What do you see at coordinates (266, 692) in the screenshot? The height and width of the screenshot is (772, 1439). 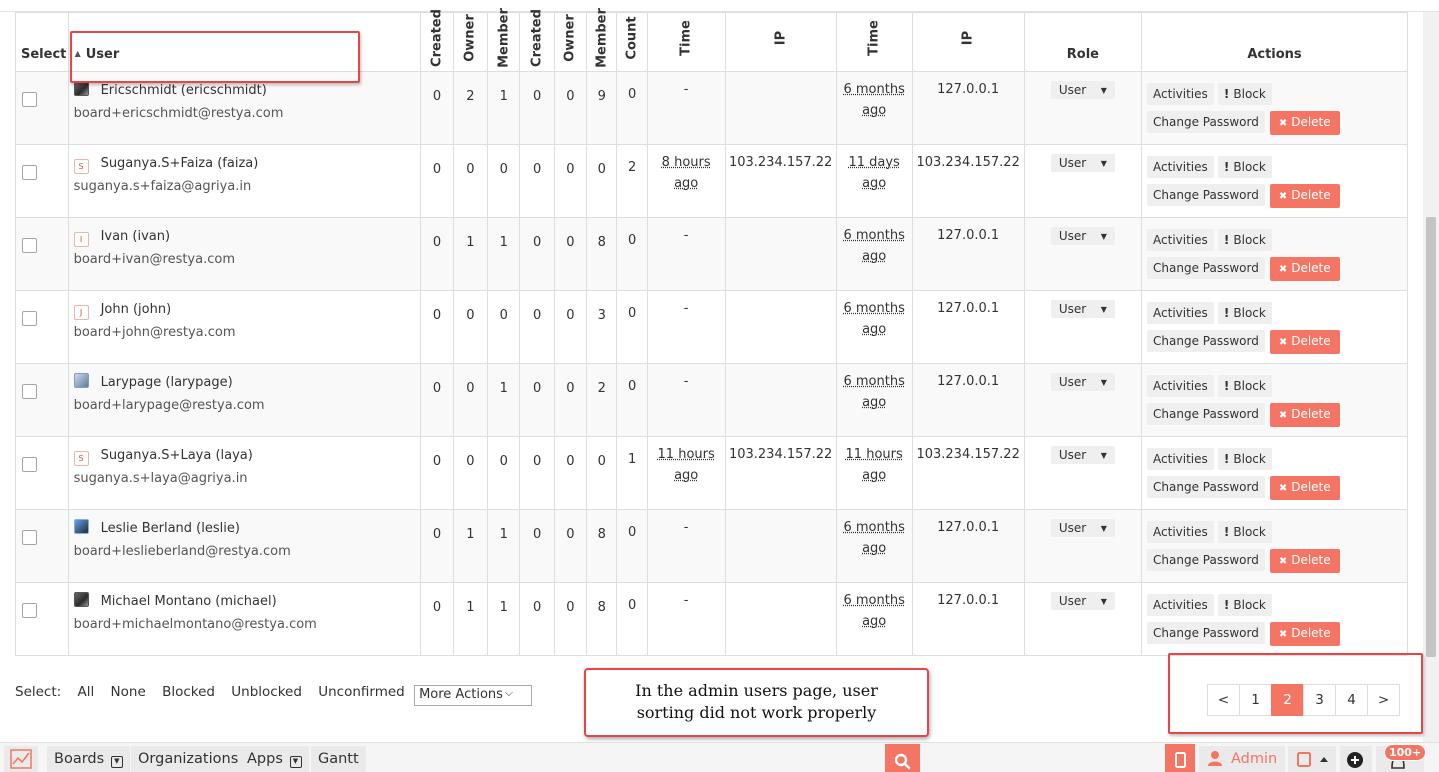 I see `select-unblocked-link: Unblocked` at bounding box center [266, 692].